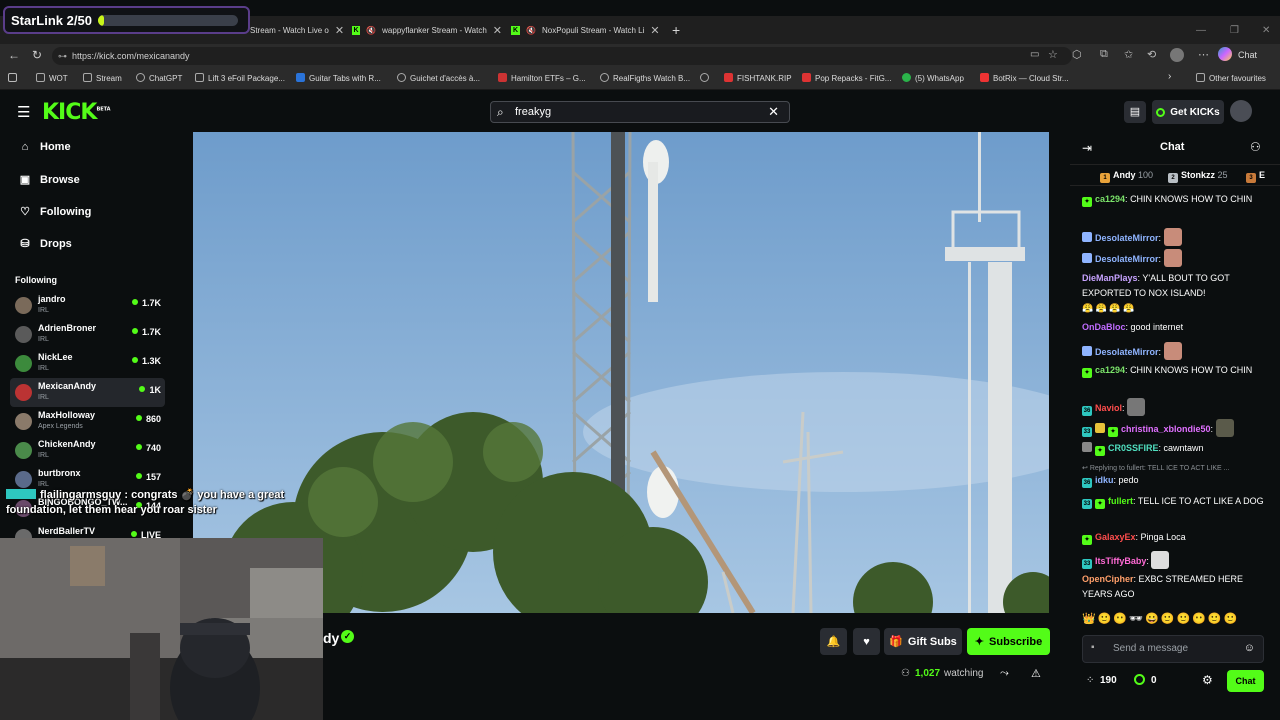 This screenshot has height=720, width=1280. Describe the element at coordinates (773, 112) in the screenshot. I see `clear-search-icon: ✕` at that location.